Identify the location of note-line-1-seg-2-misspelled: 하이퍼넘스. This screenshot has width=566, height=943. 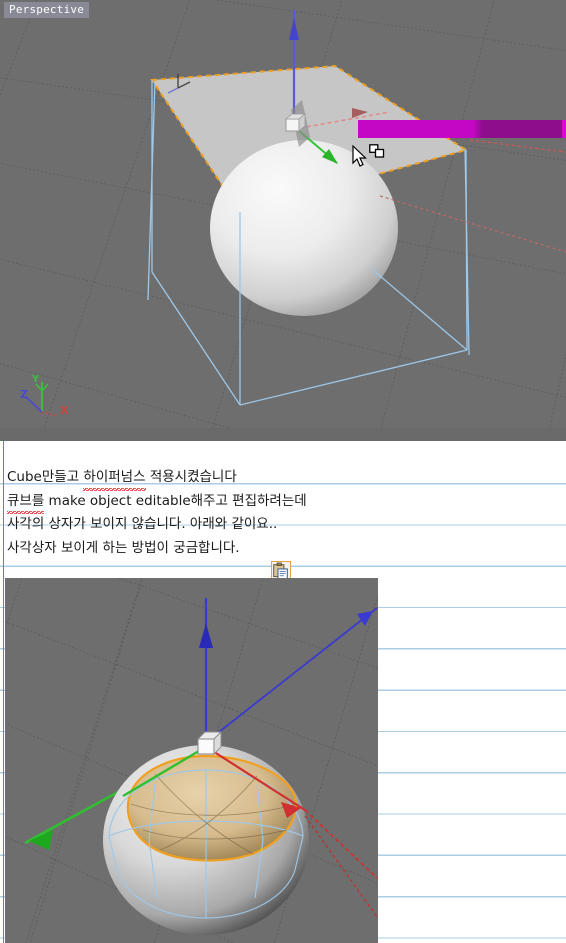
(114, 478).